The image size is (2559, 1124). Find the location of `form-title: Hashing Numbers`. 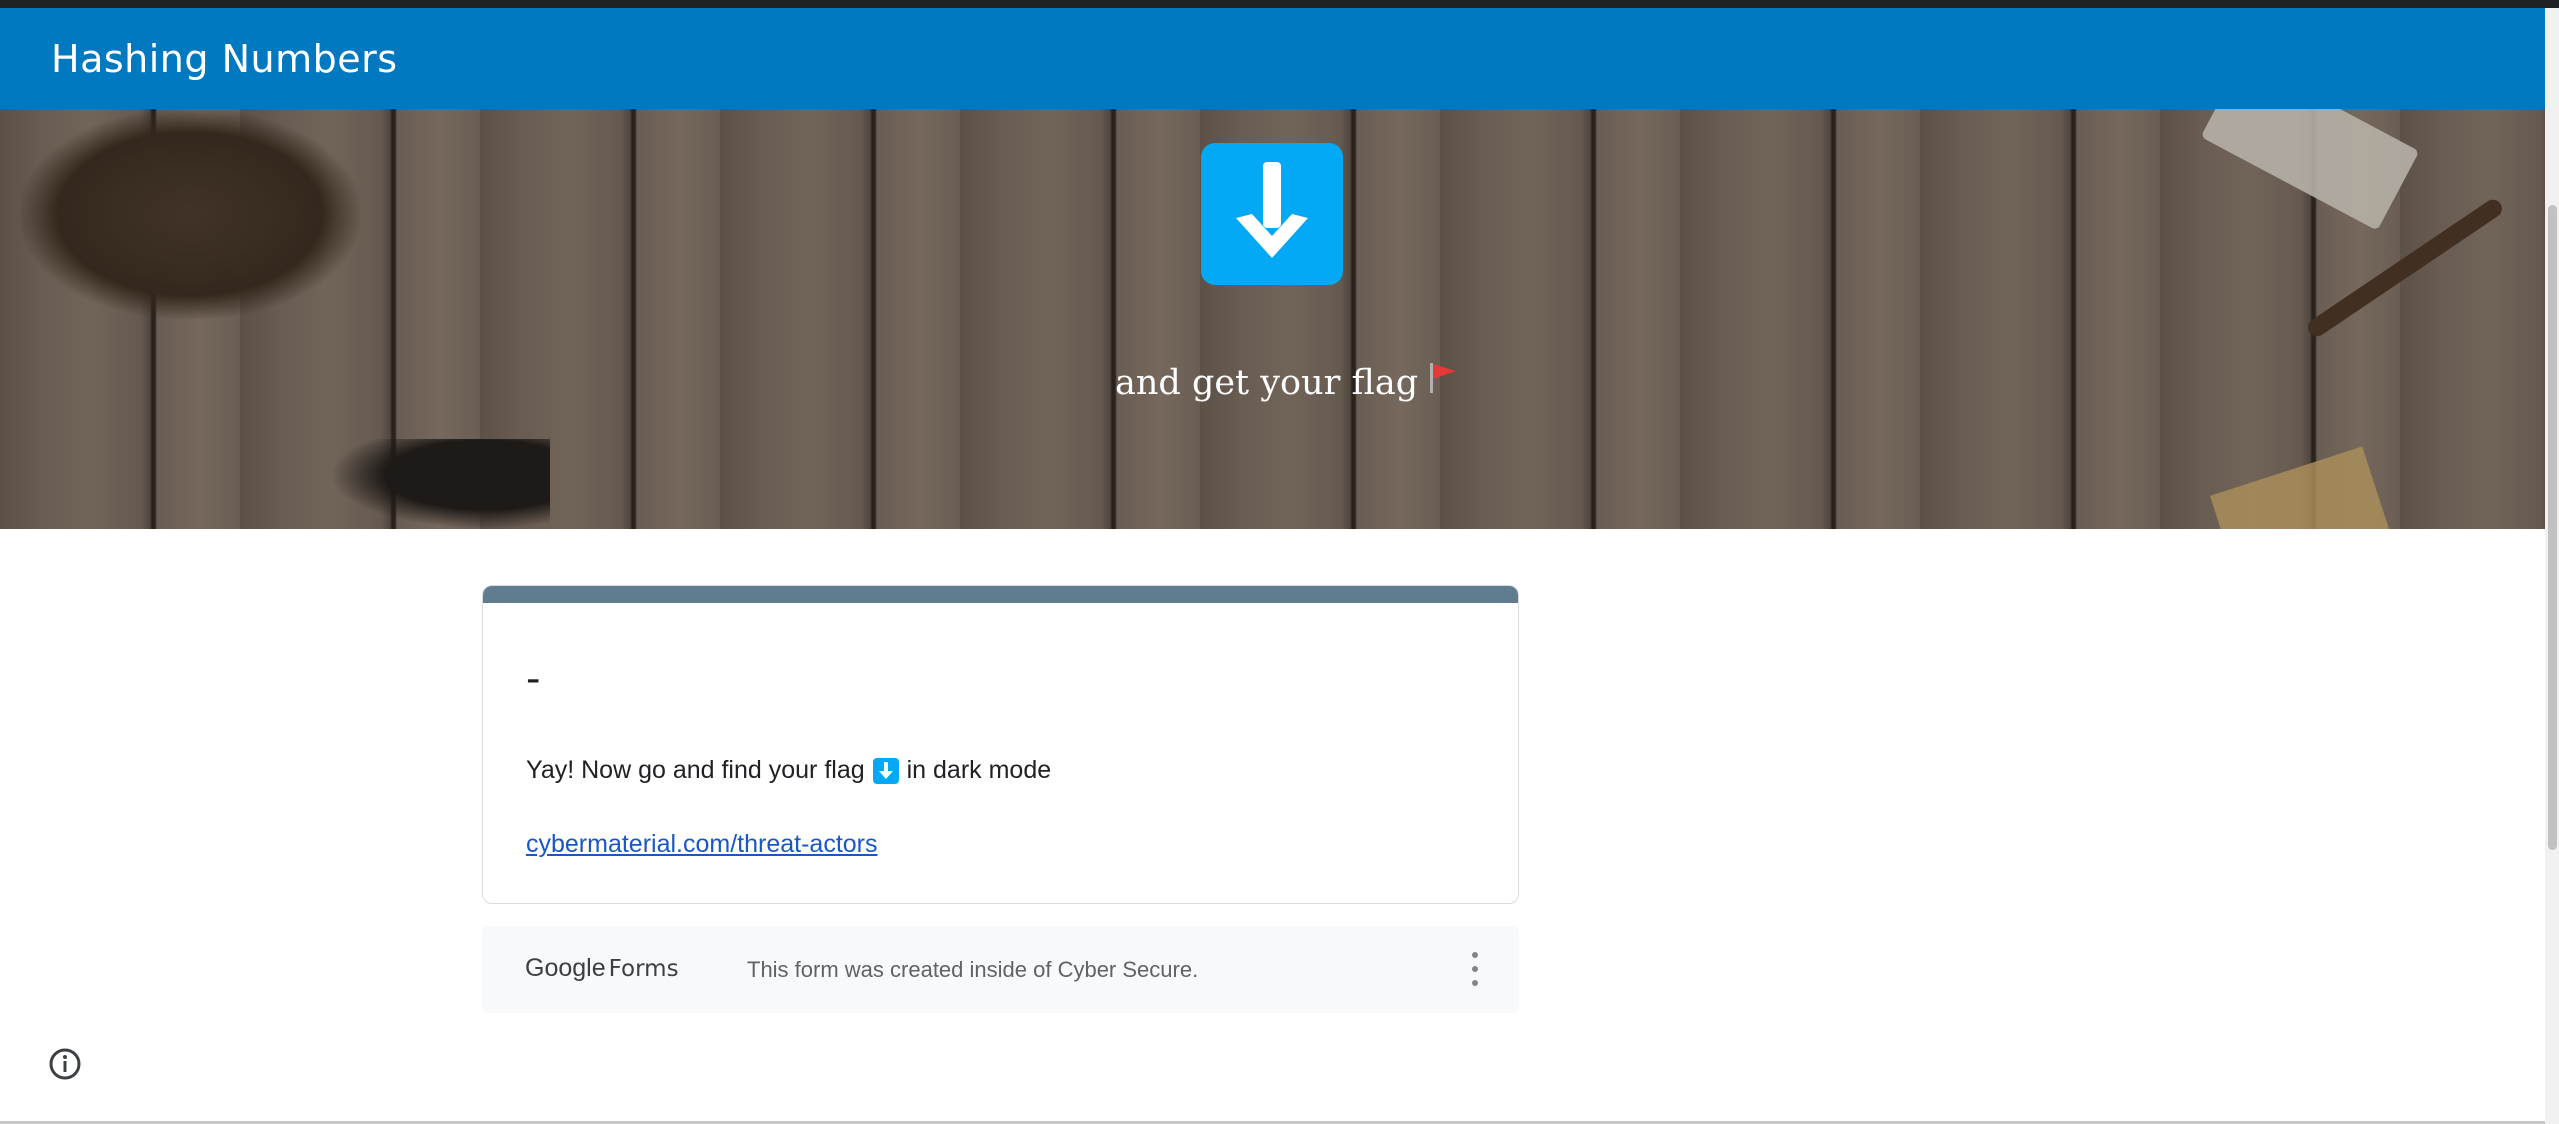

form-title: Hashing Numbers is located at coordinates (224, 58).